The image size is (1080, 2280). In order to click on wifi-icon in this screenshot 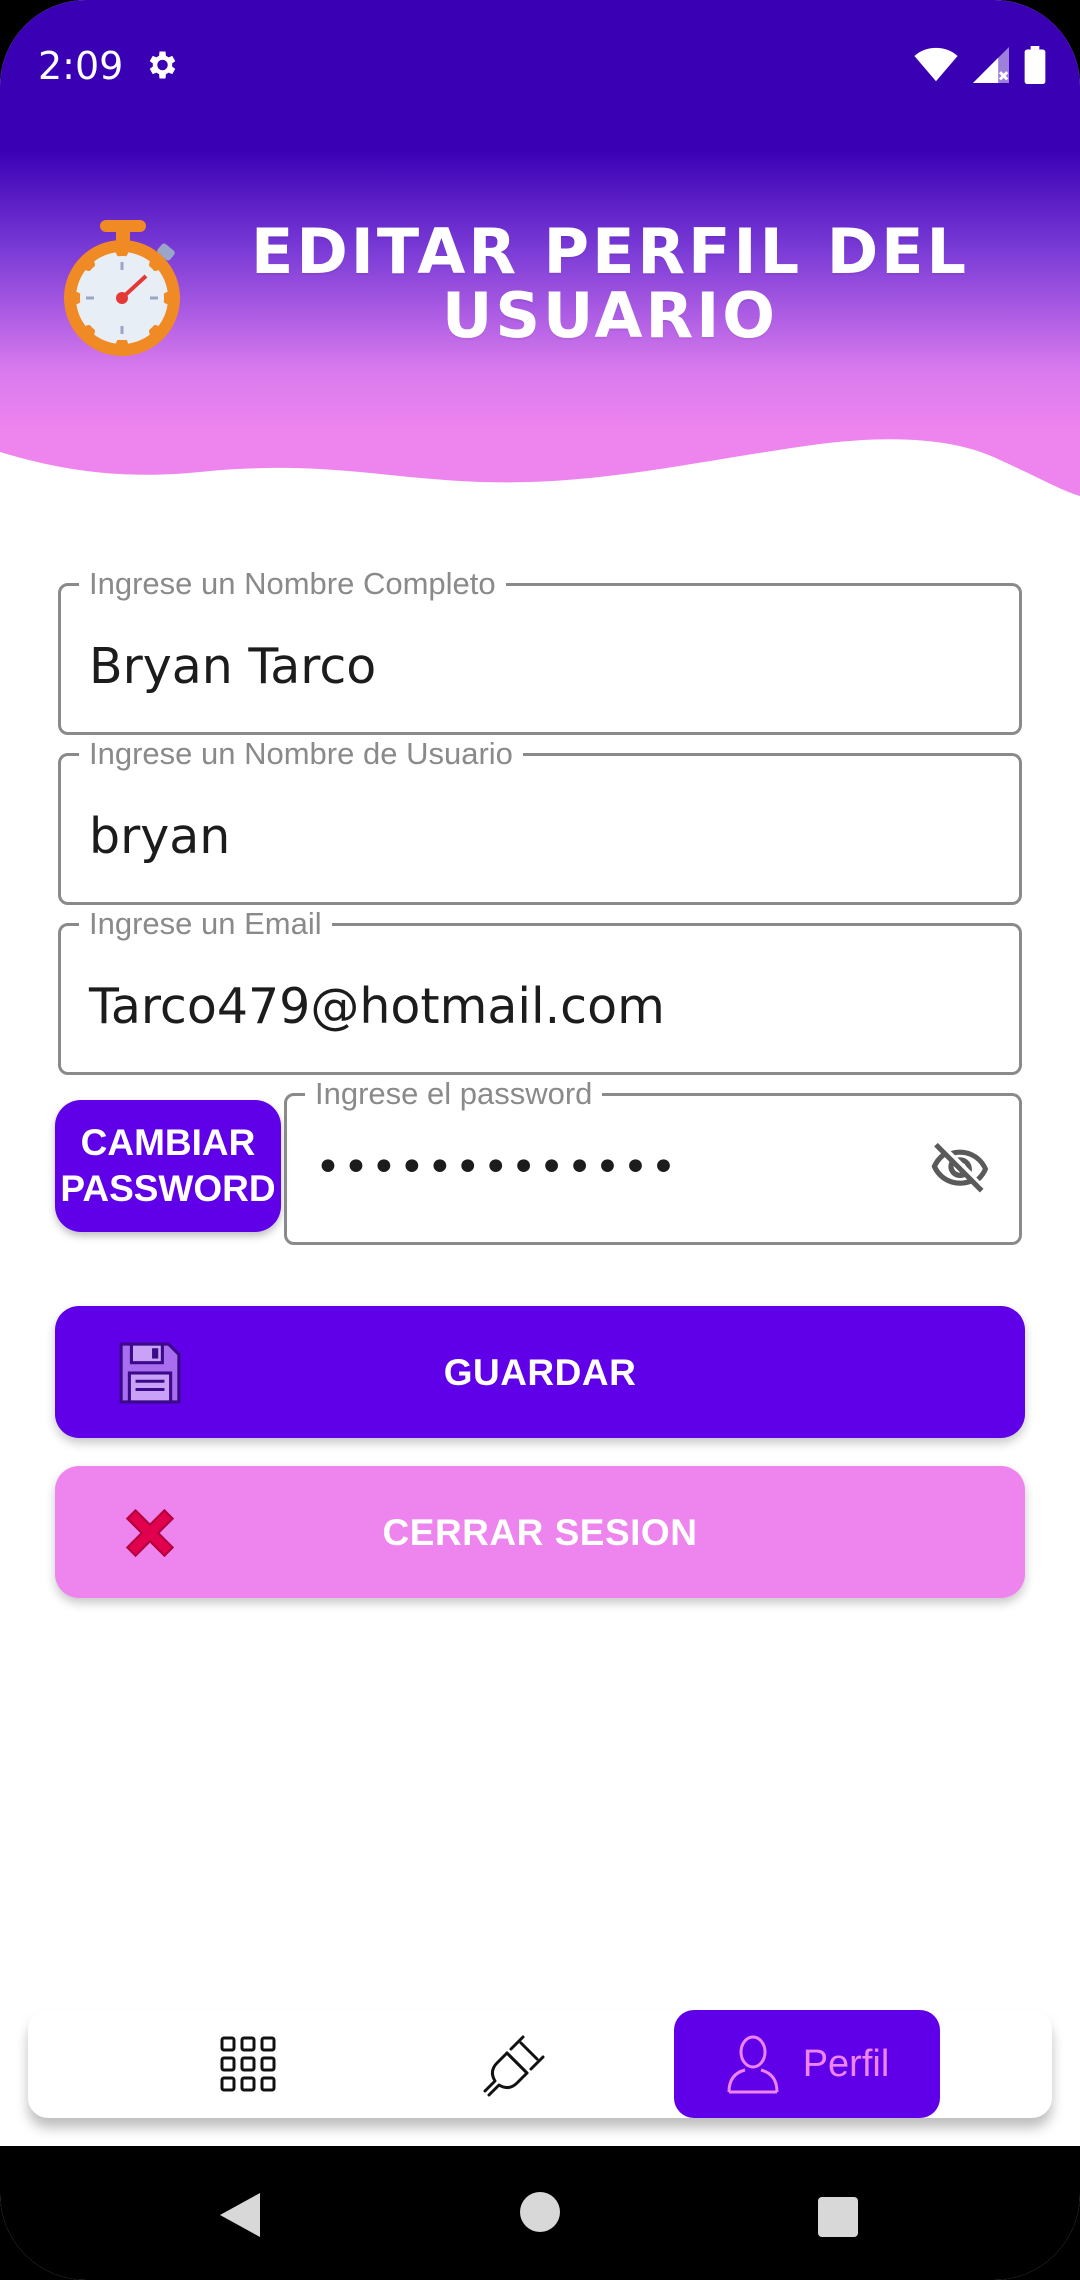, I will do `click(936, 64)`.